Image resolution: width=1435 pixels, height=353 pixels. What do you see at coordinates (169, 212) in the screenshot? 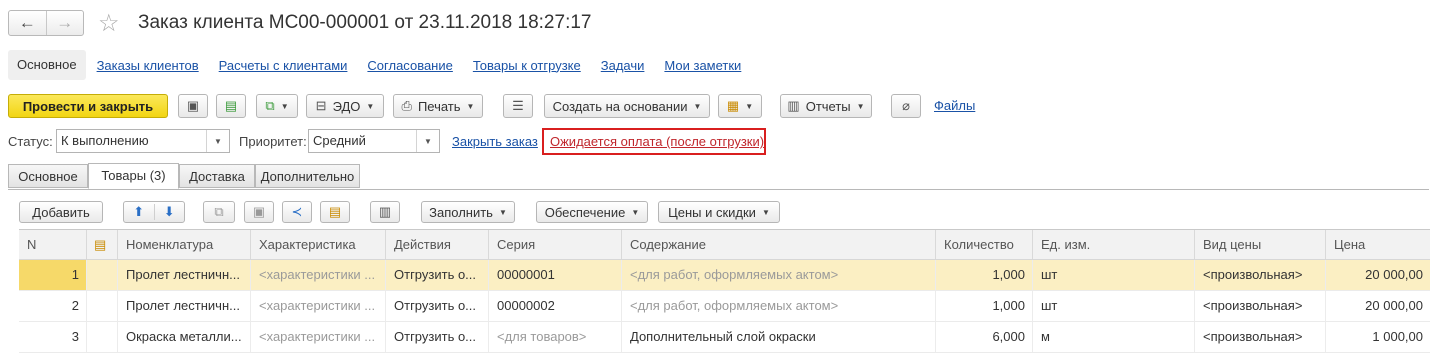
I see `move-down-icon: ⬇` at bounding box center [169, 212].